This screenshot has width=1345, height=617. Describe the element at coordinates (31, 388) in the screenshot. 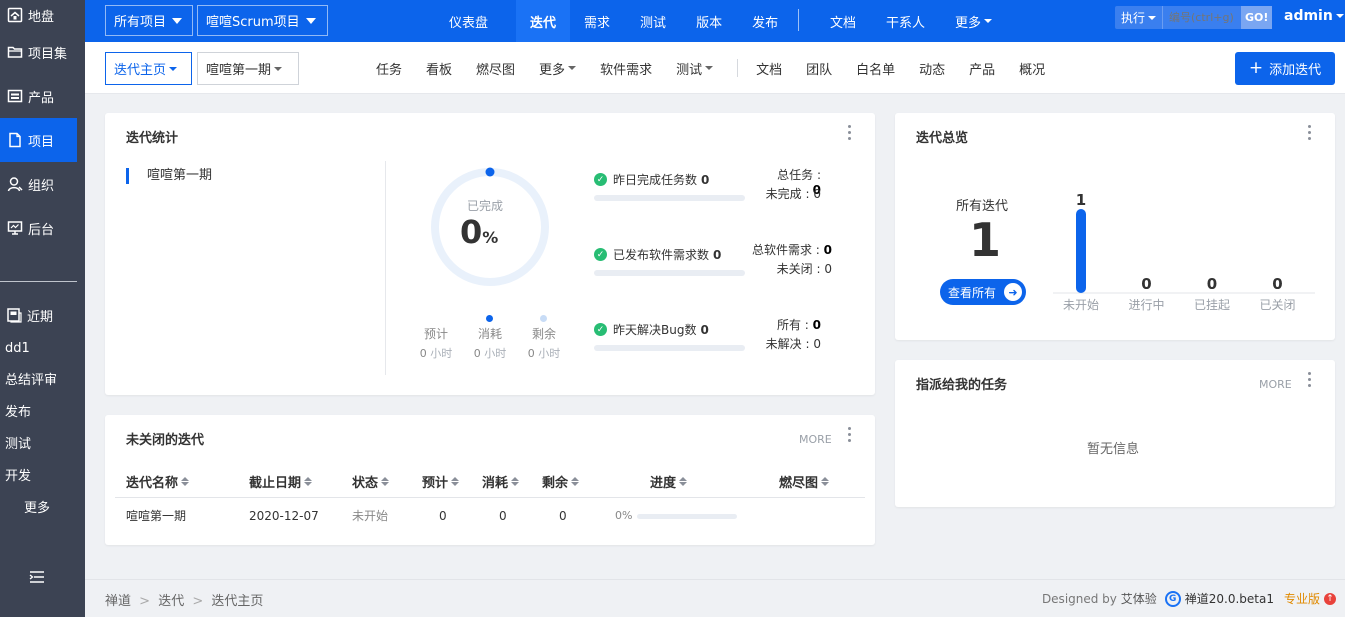

I see `recent-item: 总结评审` at that location.